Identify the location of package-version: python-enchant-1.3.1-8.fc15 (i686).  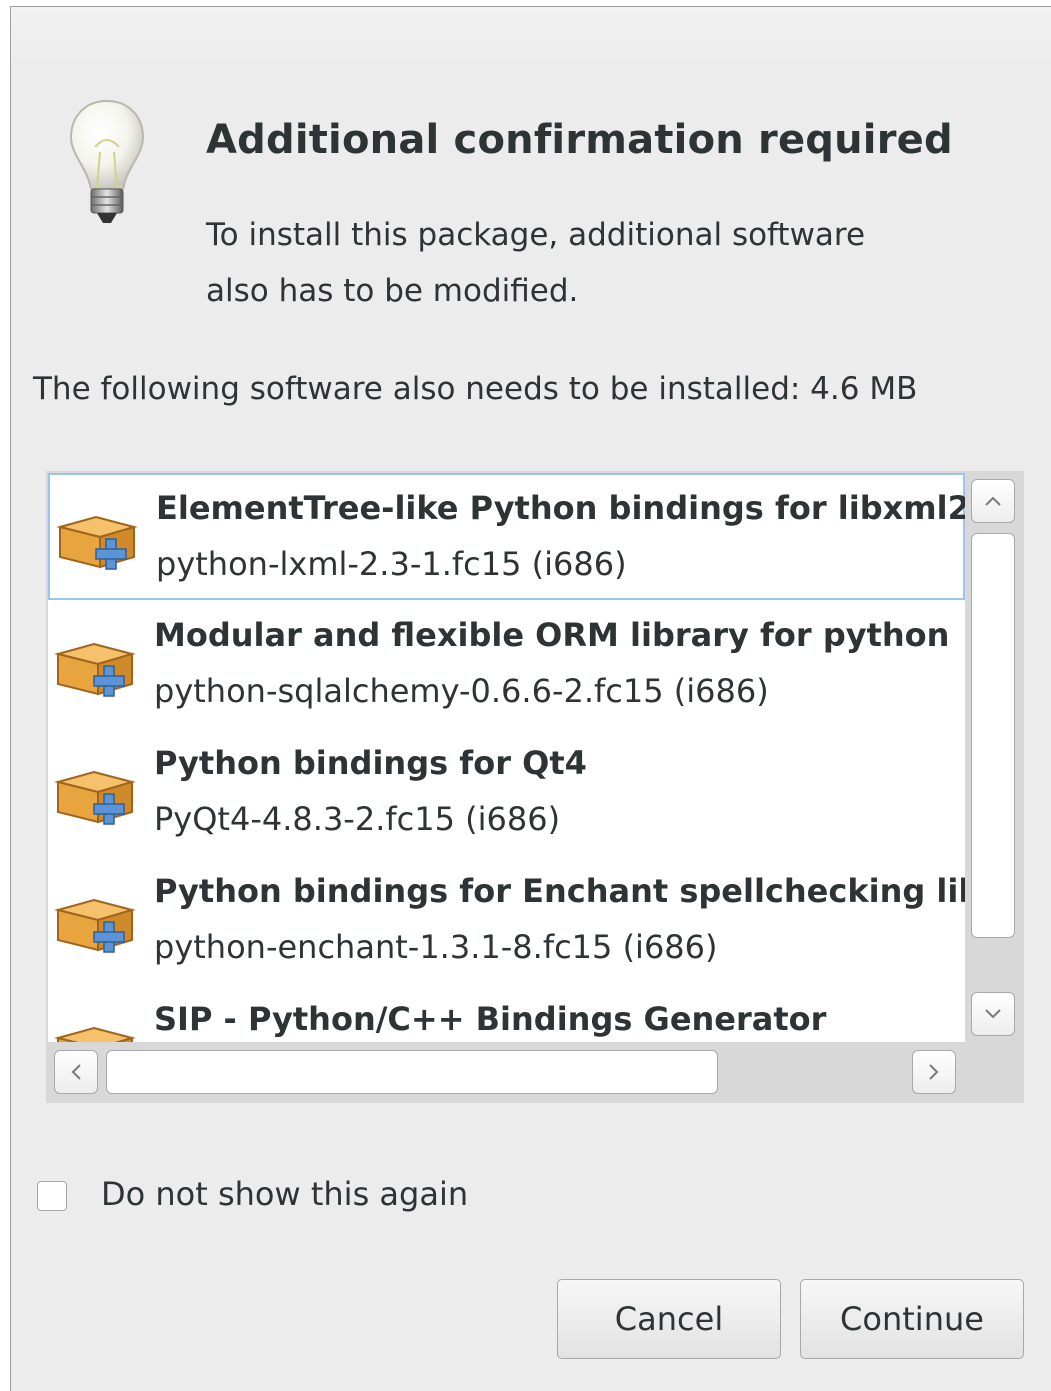
(436, 947).